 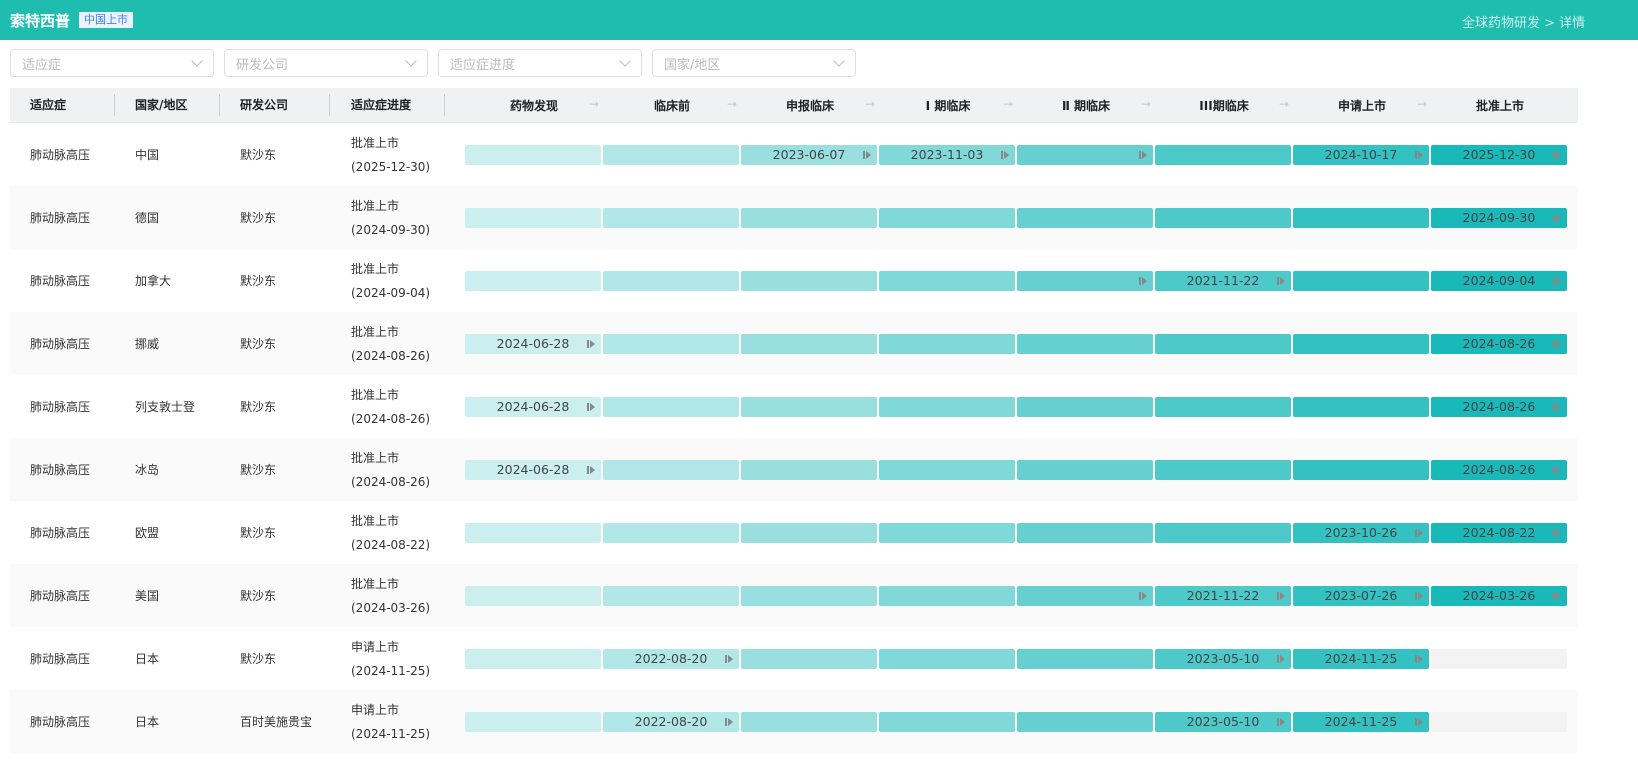 I want to click on filter-select: 适应症进度, so click(x=540, y=63).